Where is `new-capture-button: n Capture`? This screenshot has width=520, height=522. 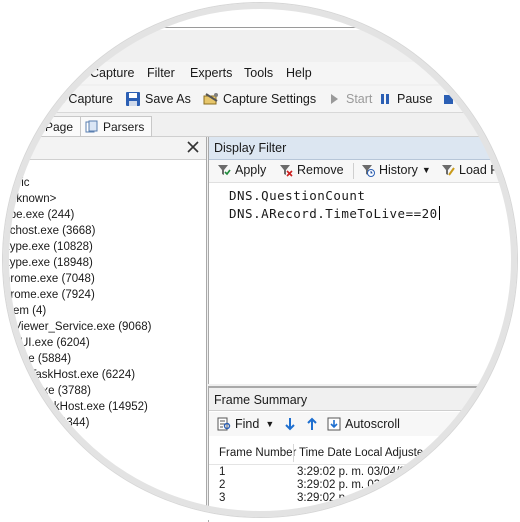
new-capture-button: n Capture is located at coordinates (85, 99).